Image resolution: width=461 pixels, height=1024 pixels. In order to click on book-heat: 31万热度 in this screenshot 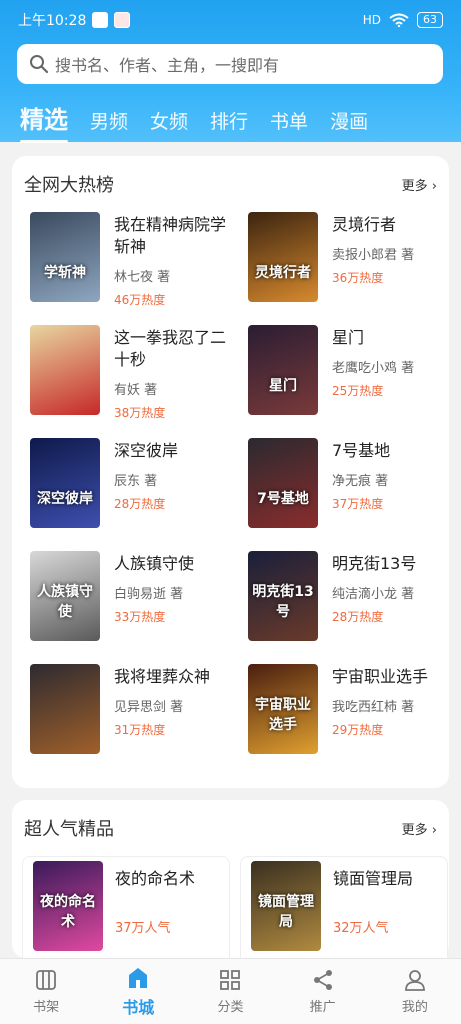, I will do `click(140, 730)`.